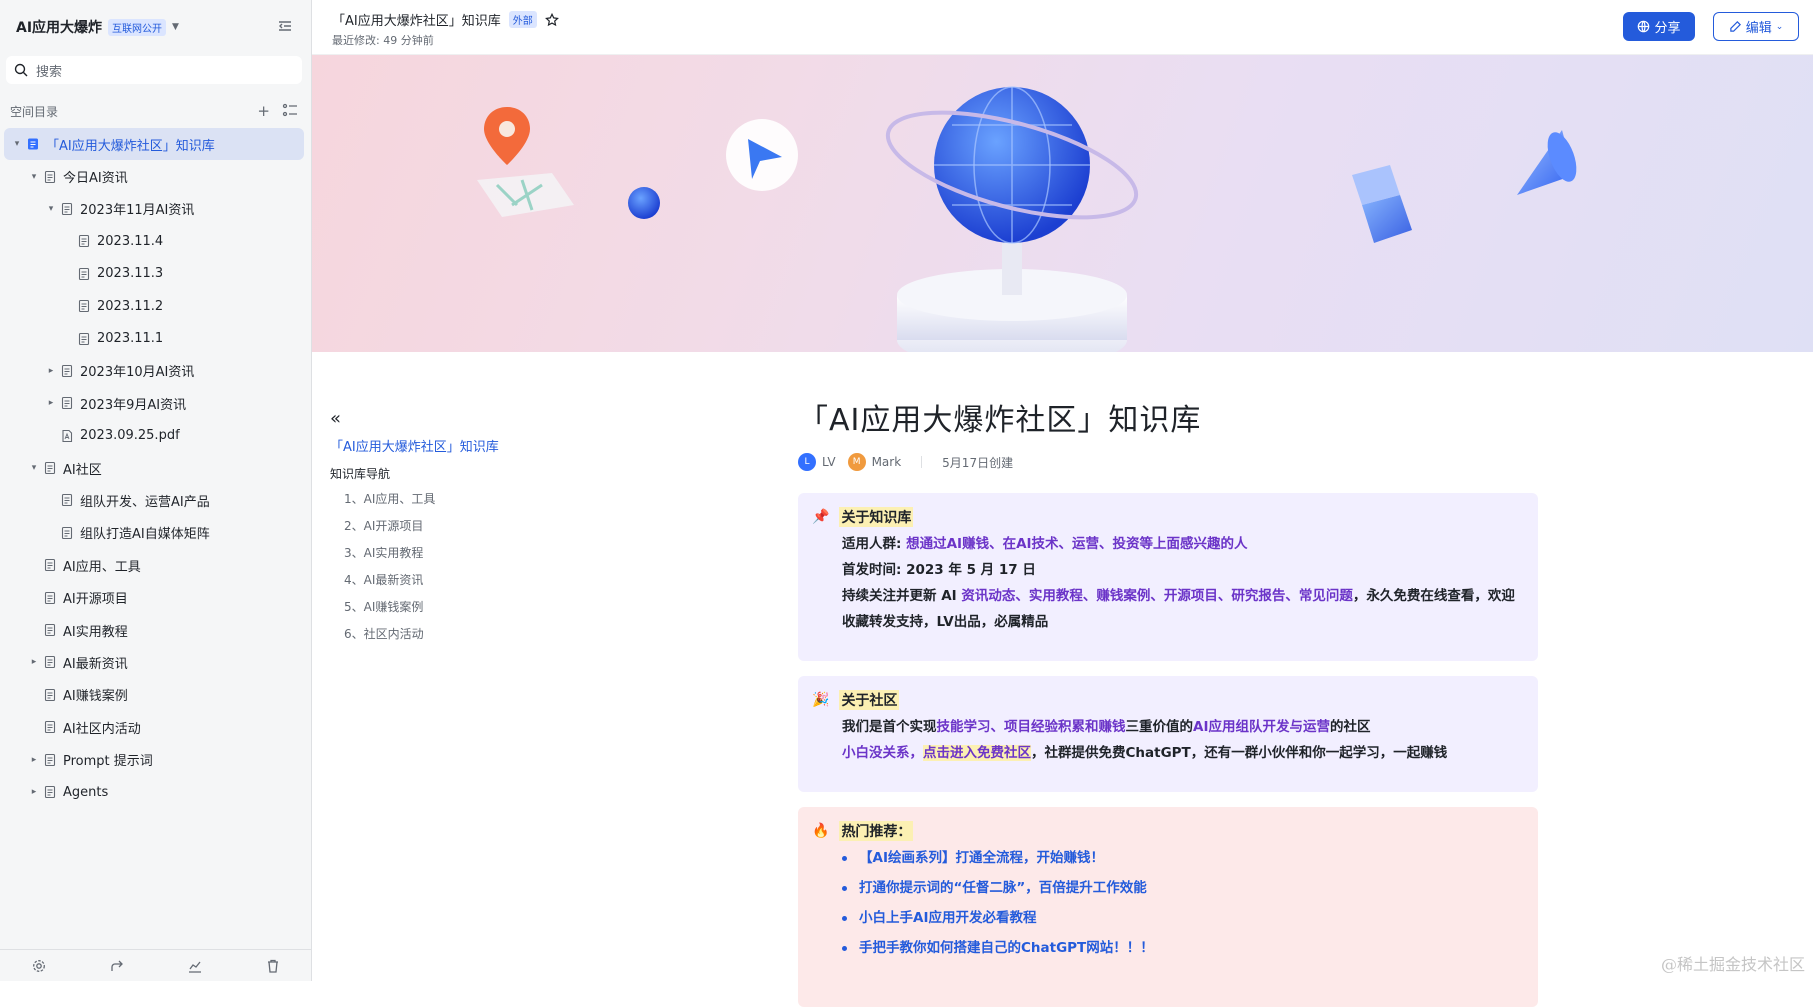  What do you see at coordinates (154, 209) in the screenshot?
I see `tree-item: ▾2023年11月AI资讯` at bounding box center [154, 209].